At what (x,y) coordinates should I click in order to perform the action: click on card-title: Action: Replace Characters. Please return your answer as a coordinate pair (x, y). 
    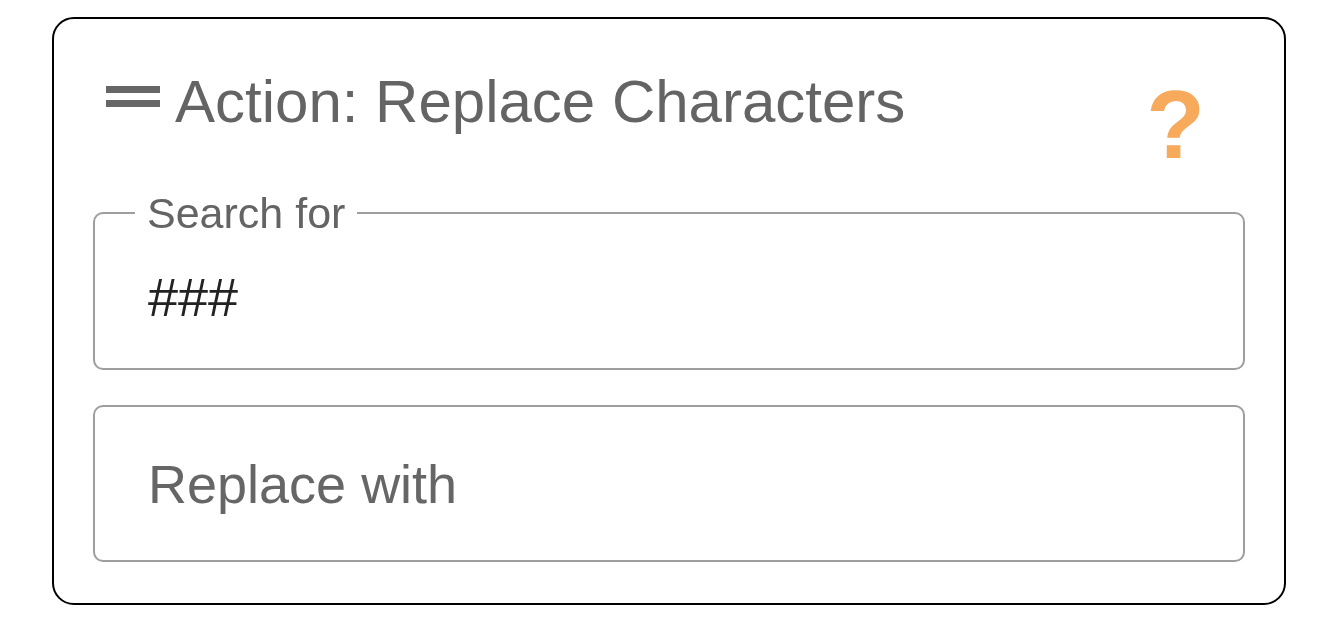
    Looking at the image, I should click on (540, 102).